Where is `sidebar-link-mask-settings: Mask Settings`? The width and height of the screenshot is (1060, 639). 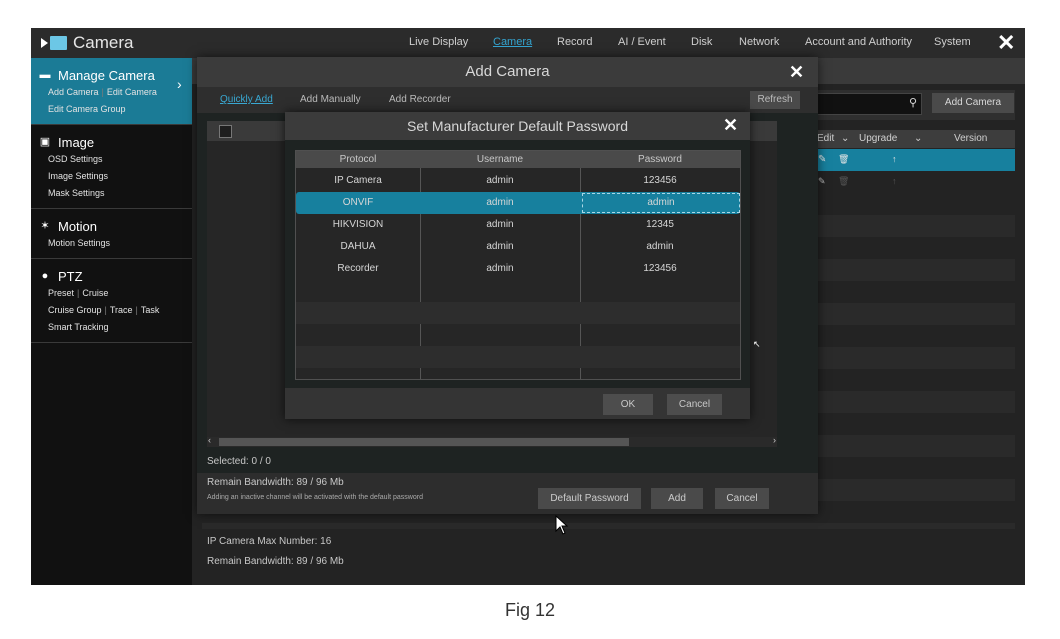
sidebar-link-mask-settings: Mask Settings is located at coordinates (76, 193).